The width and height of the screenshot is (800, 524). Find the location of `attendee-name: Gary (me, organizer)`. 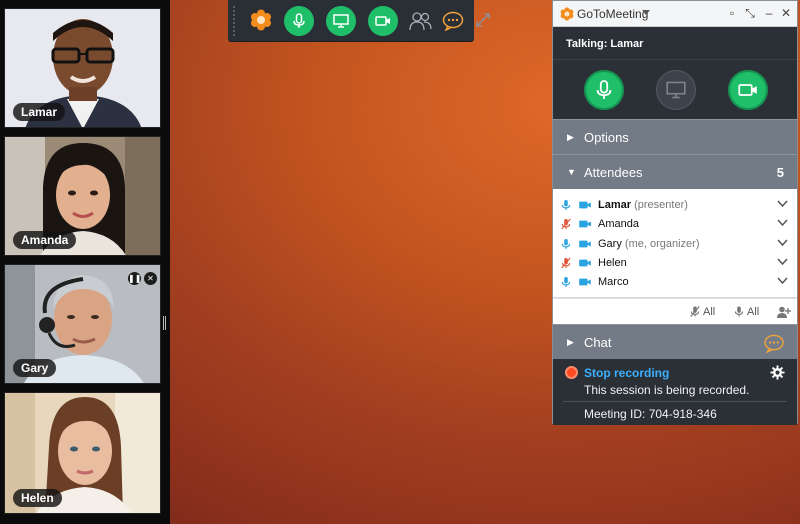

attendee-name: Gary (me, organizer) is located at coordinates (649, 243).